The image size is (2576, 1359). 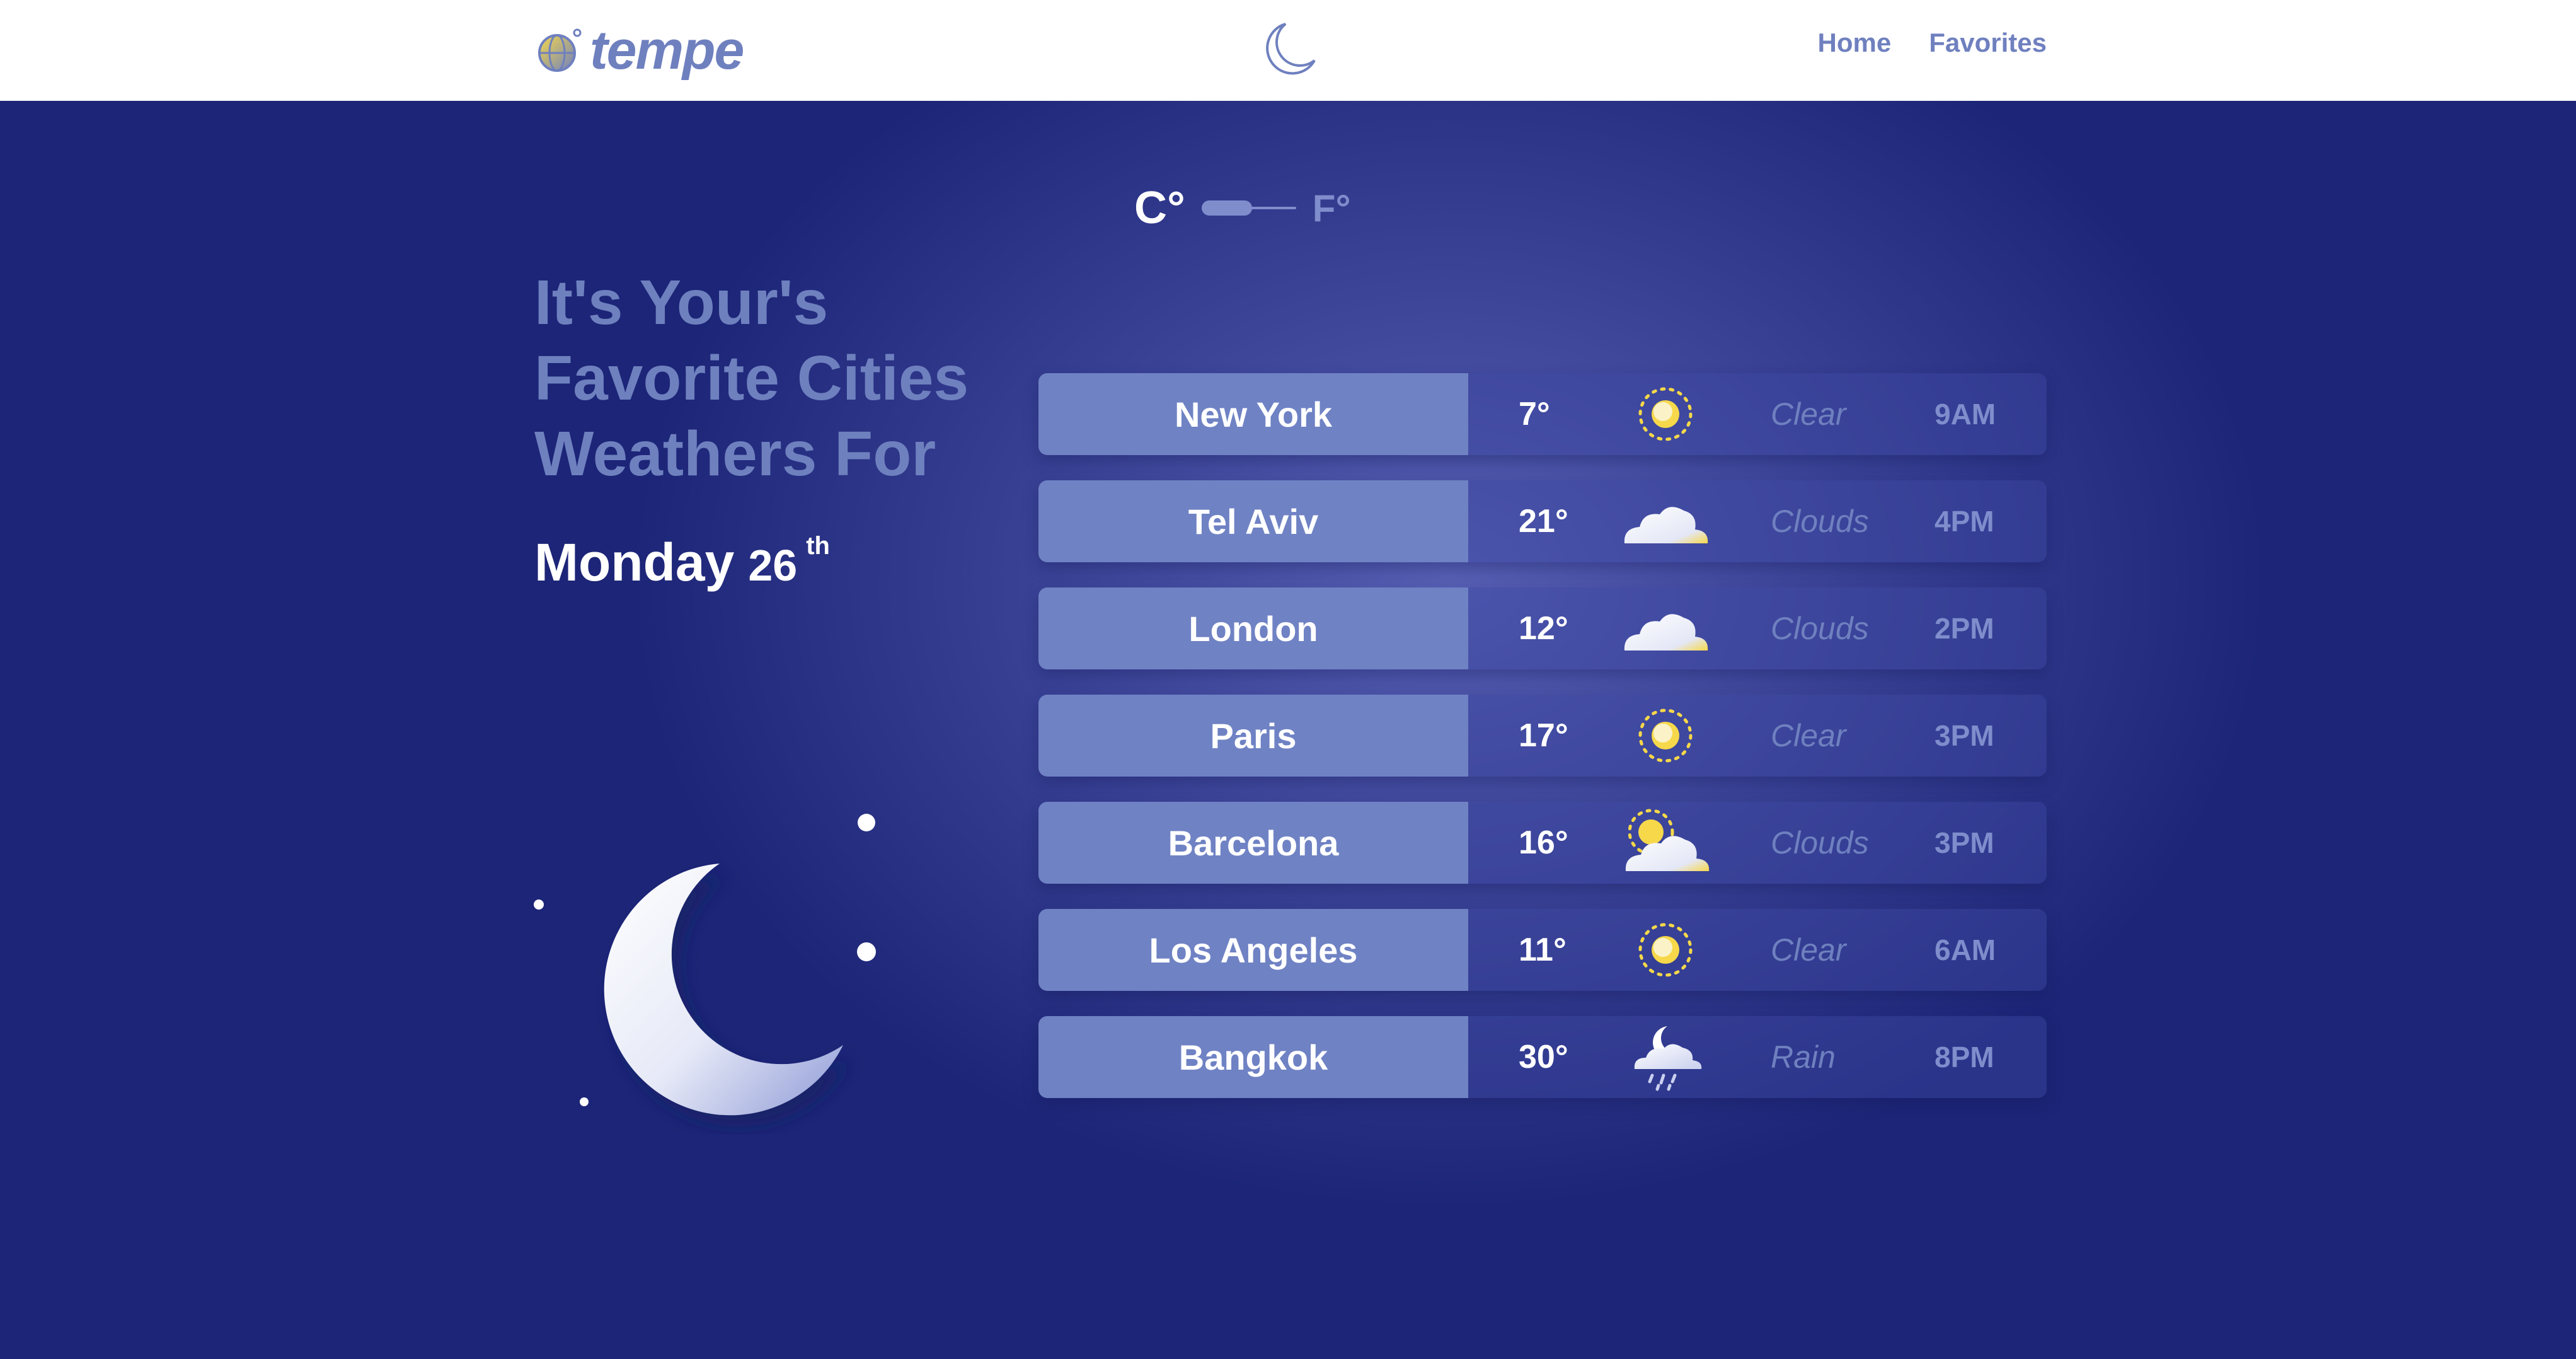 I want to click on date-suffix: th, so click(x=818, y=546).